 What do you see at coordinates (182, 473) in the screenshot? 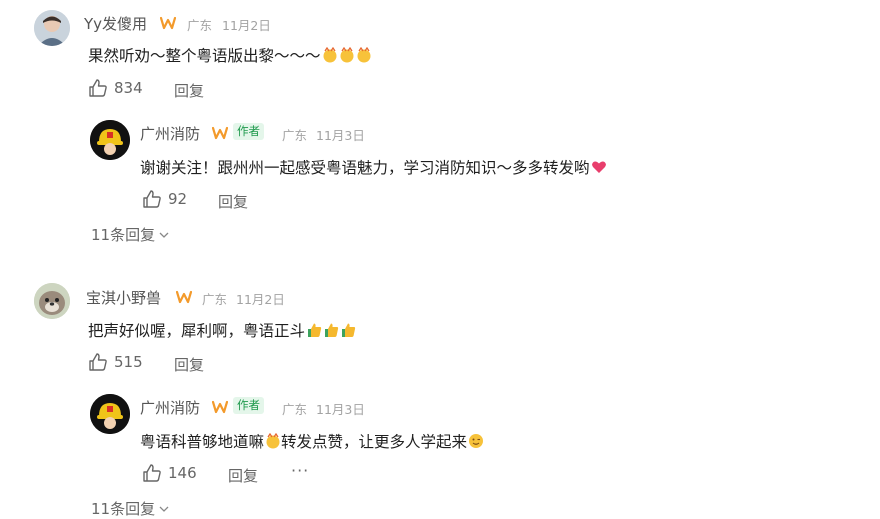
I see `like-count: 146` at bounding box center [182, 473].